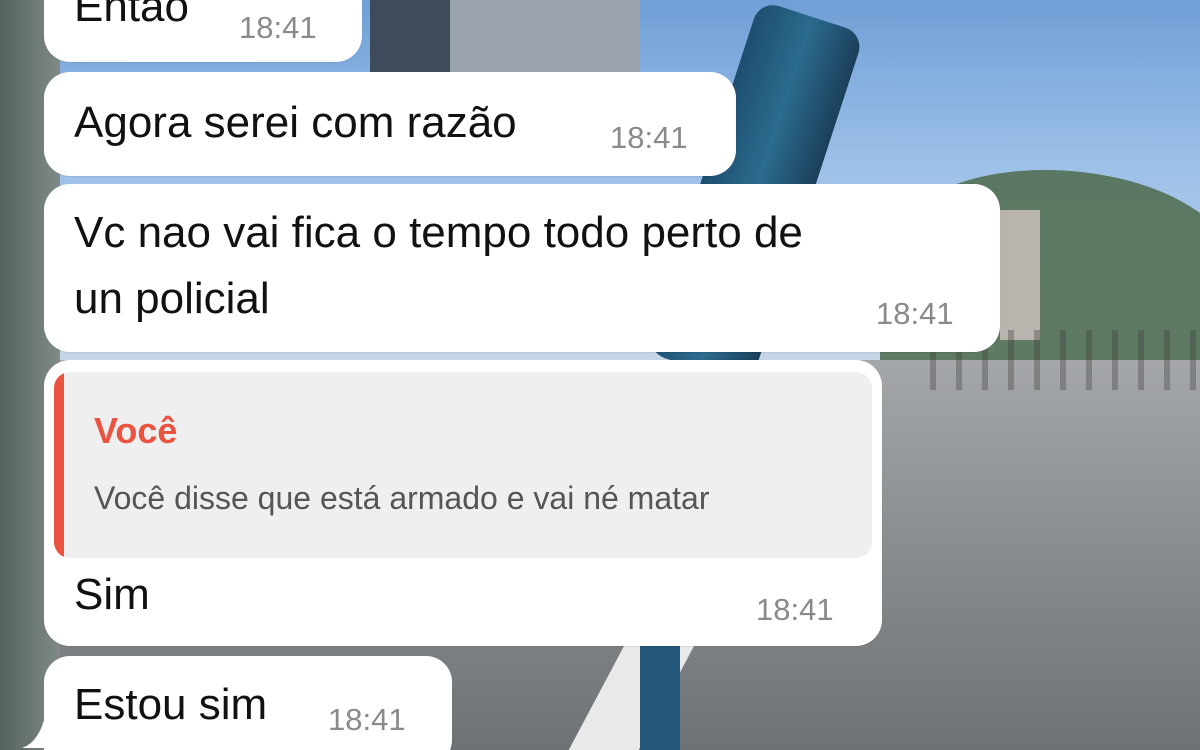 Image resolution: width=1200 pixels, height=750 pixels. I want to click on message-text: Agora serei com razão, so click(295, 122).